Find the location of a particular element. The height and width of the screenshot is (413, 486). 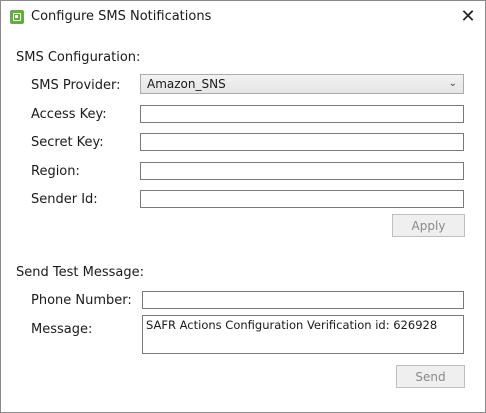

sms-provider-value: Amazon_SNS is located at coordinates (186, 84).